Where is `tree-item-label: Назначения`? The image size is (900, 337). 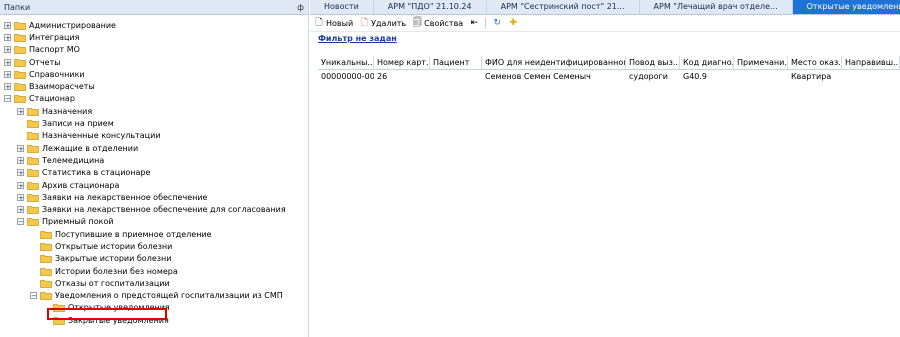 tree-item-label: Назначения is located at coordinates (67, 111).